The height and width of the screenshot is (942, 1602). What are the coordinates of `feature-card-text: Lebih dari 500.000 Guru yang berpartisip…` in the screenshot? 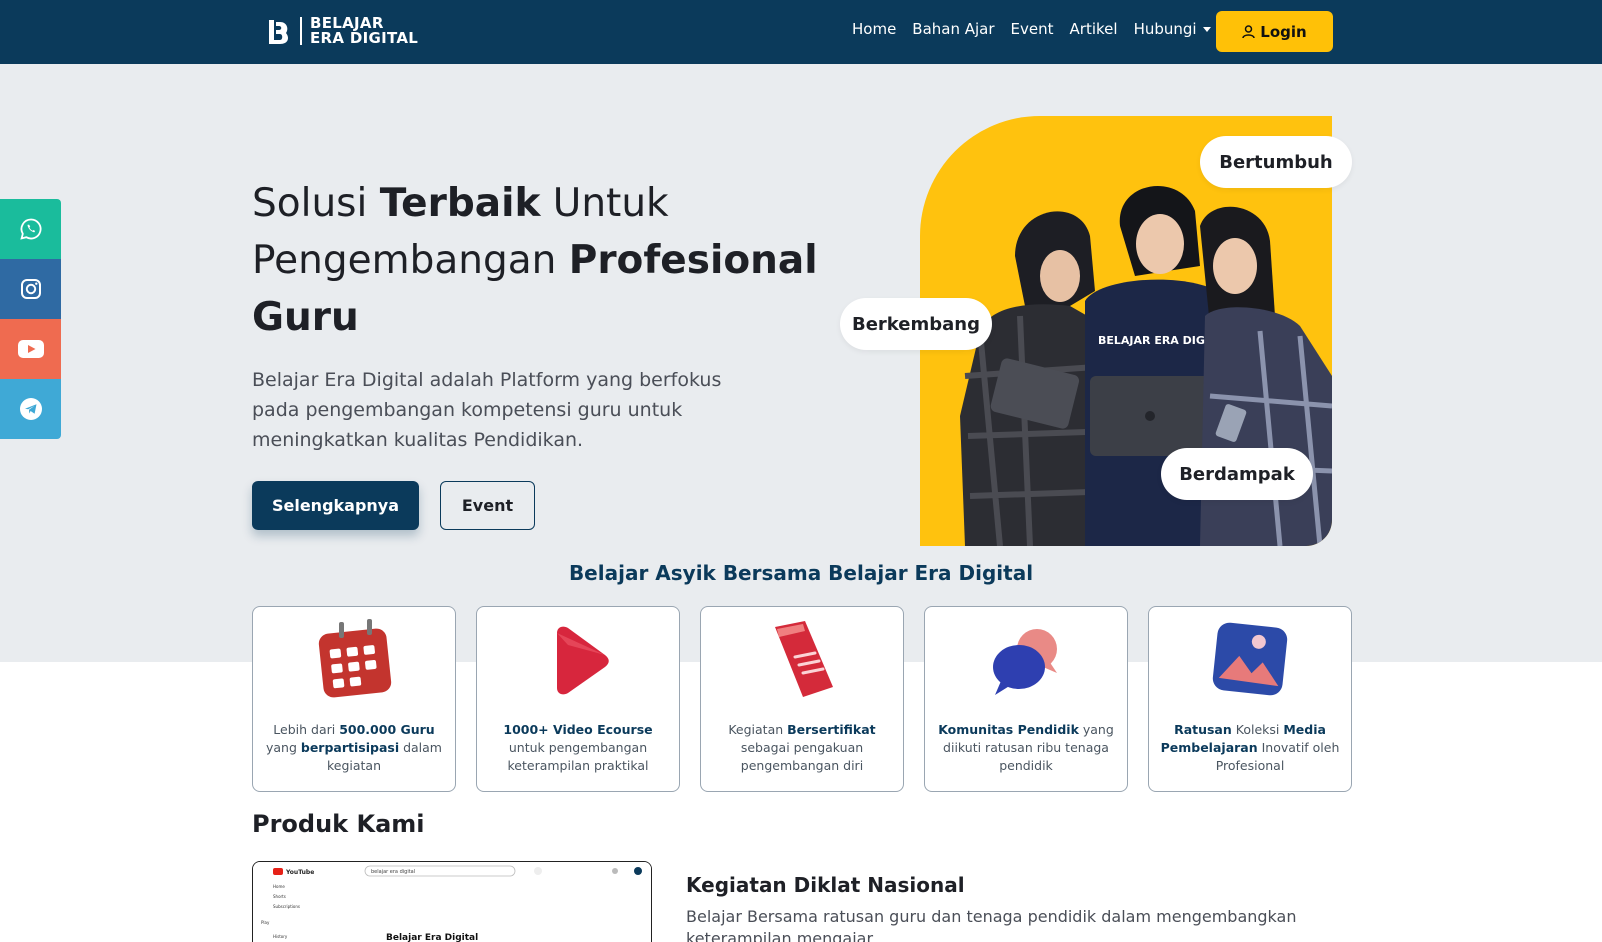 It's located at (353, 747).